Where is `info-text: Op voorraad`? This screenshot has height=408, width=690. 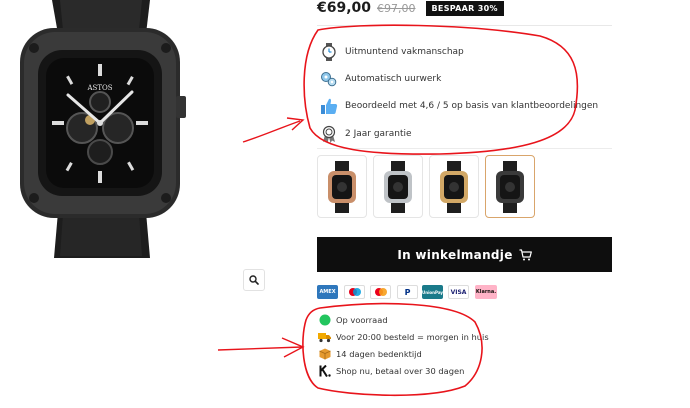 info-text: Op voorraad is located at coordinates (362, 320).